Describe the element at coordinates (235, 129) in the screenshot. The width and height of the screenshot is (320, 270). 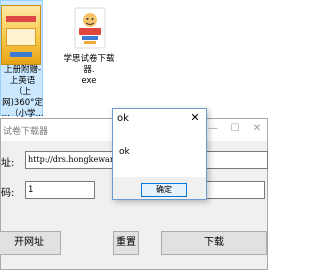
I see `maximize-icon: ☐` at that location.